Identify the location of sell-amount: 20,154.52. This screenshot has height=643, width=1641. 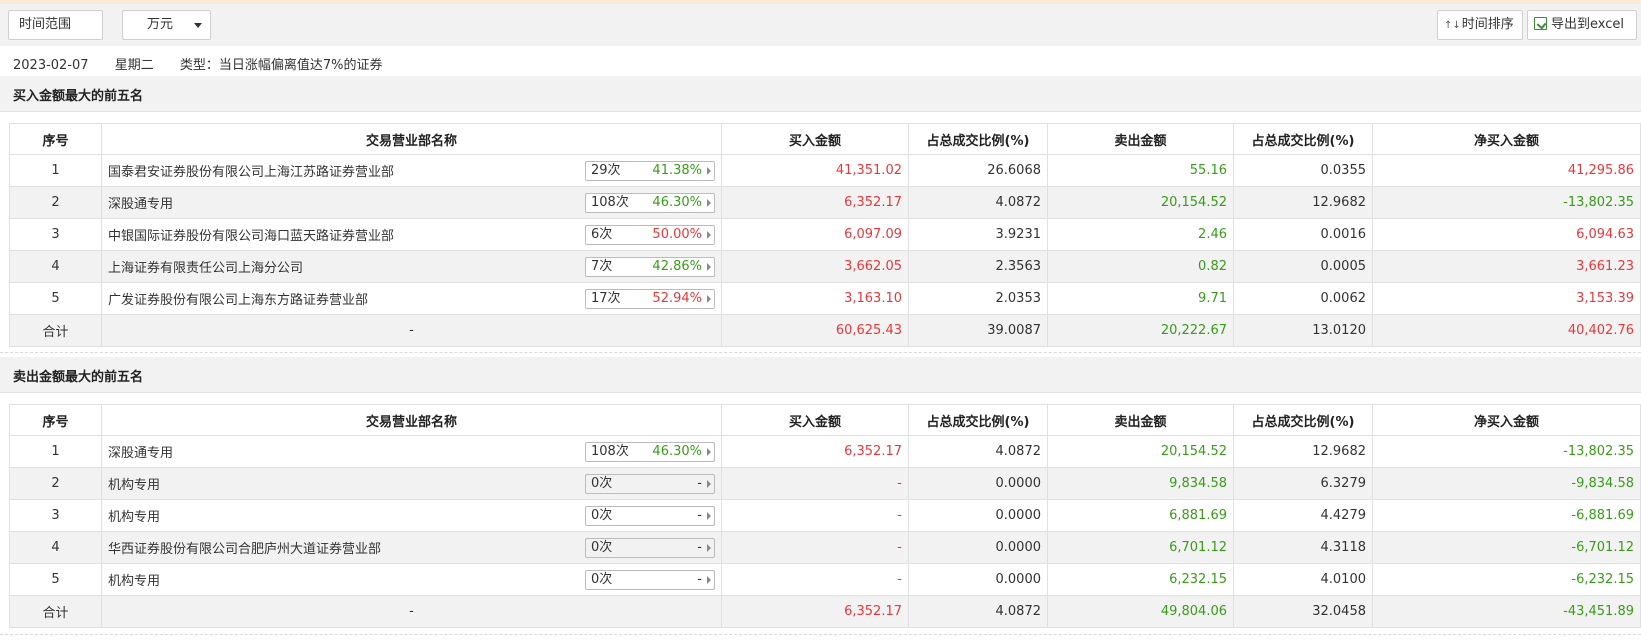
(1140, 451).